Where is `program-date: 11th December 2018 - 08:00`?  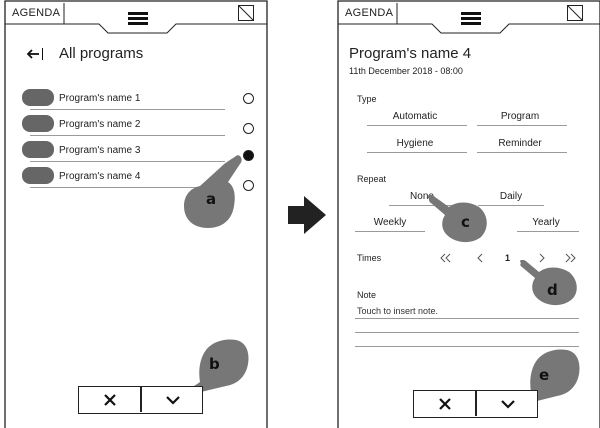
program-date: 11th December 2018 - 08:00 is located at coordinates (406, 71).